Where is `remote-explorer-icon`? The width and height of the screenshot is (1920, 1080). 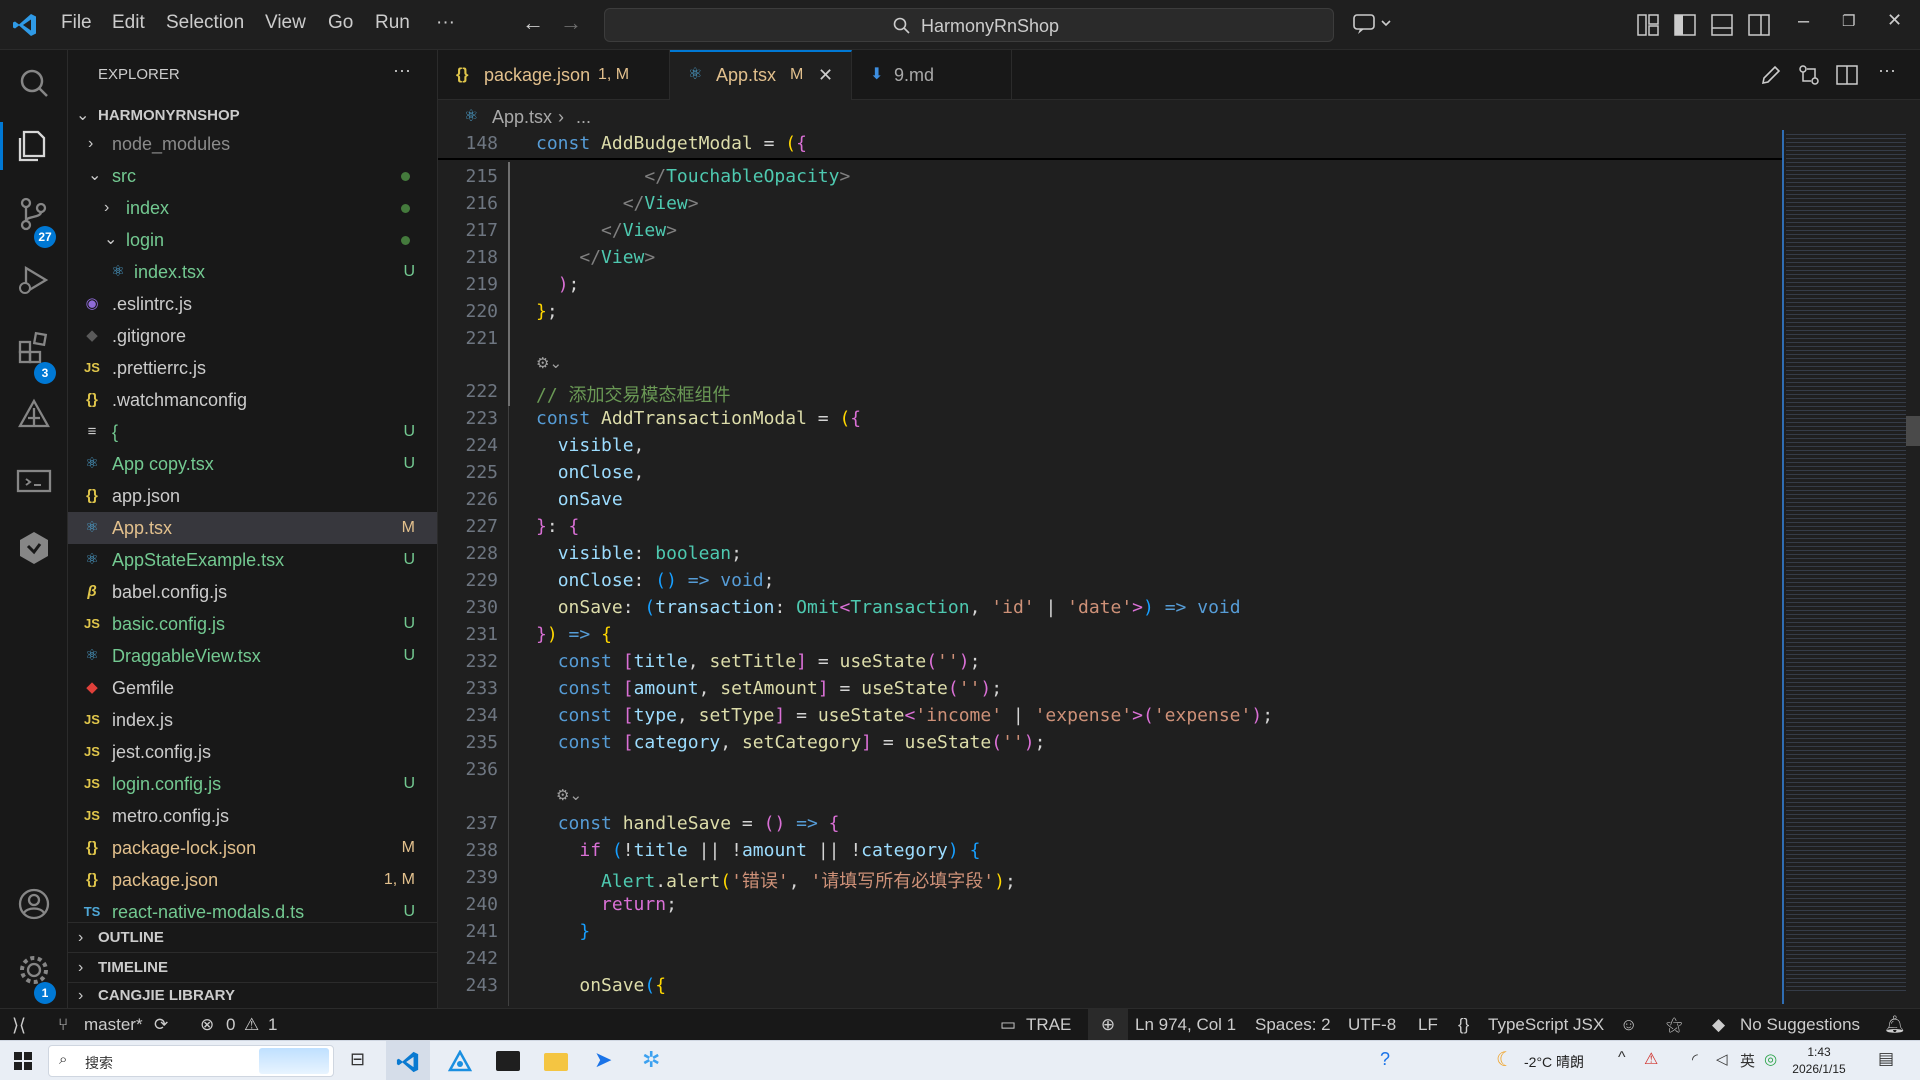 remote-explorer-icon is located at coordinates (34, 482).